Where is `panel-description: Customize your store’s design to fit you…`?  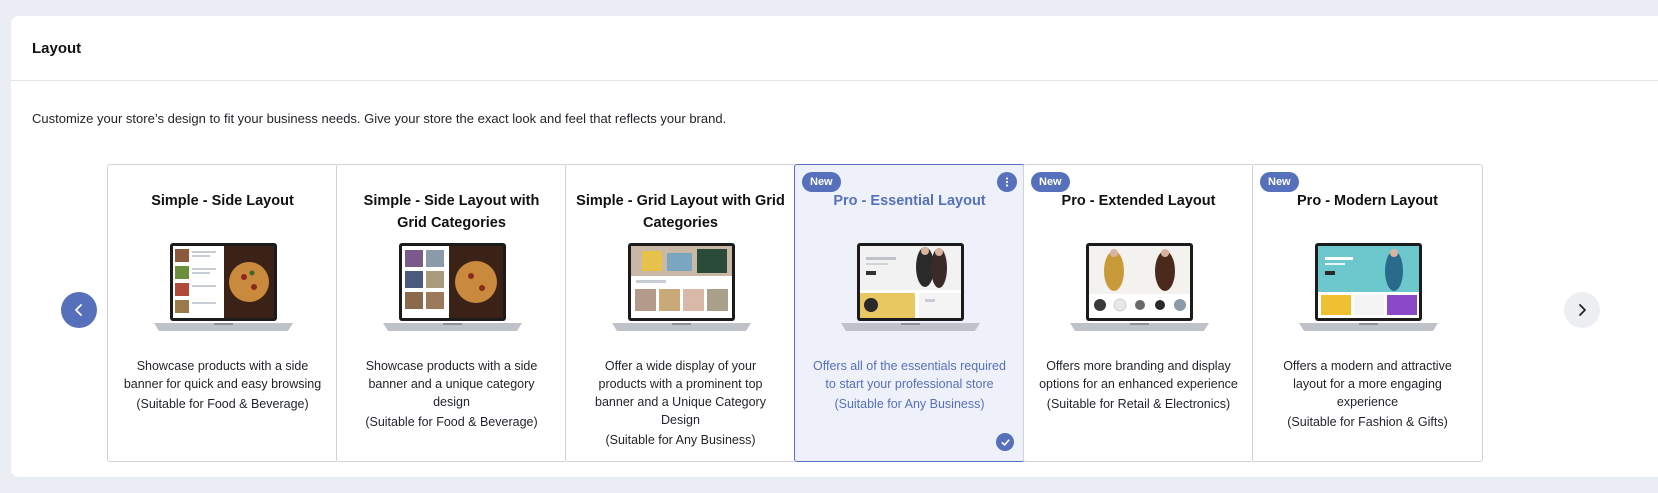 panel-description: Customize your store’s design to fit you… is located at coordinates (379, 118).